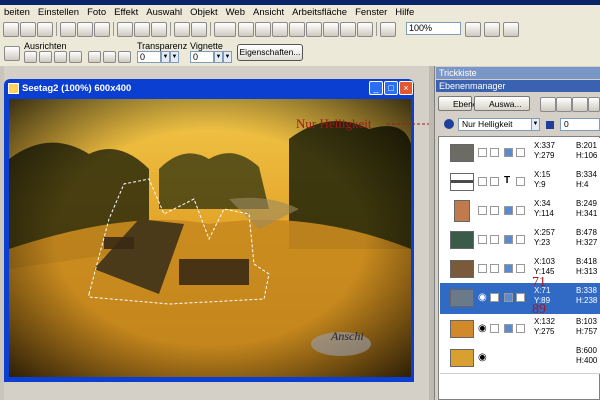  I want to click on vignette-spinner: ▼, so click(218, 57).